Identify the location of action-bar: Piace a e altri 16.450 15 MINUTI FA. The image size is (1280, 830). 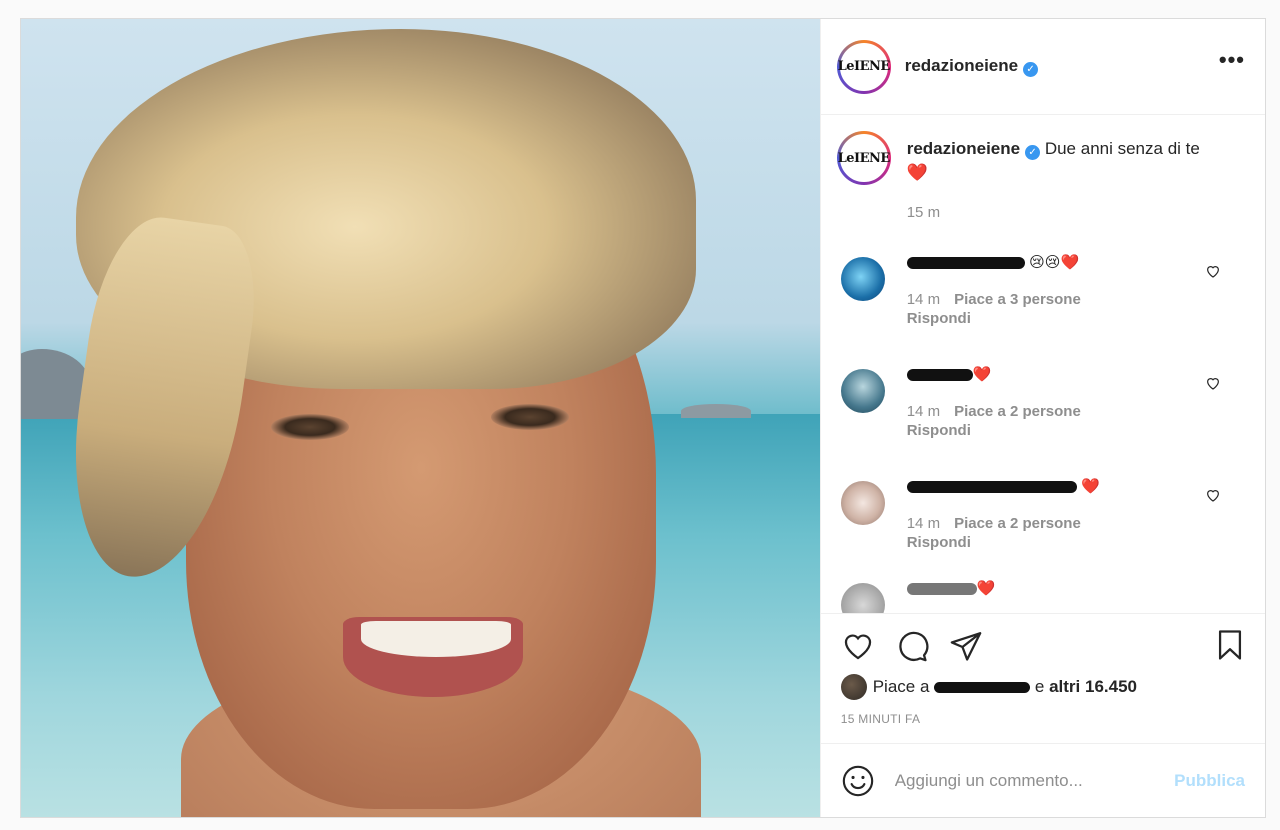
(1042, 669).